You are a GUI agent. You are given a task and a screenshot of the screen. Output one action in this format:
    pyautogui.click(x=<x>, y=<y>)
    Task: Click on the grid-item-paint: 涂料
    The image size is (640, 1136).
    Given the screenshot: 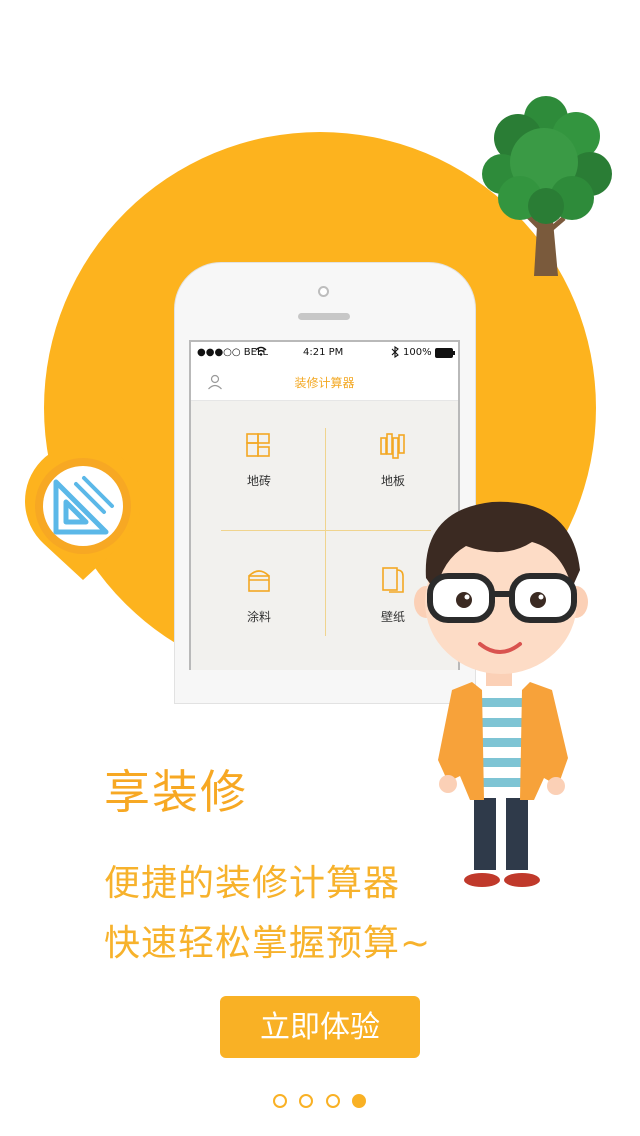 What is the action you would take?
    pyautogui.click(x=259, y=601)
    